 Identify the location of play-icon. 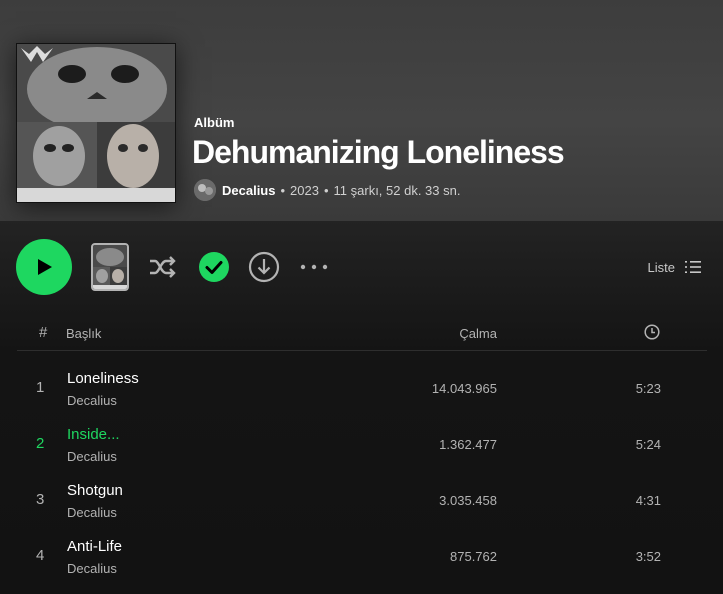
(45, 267).